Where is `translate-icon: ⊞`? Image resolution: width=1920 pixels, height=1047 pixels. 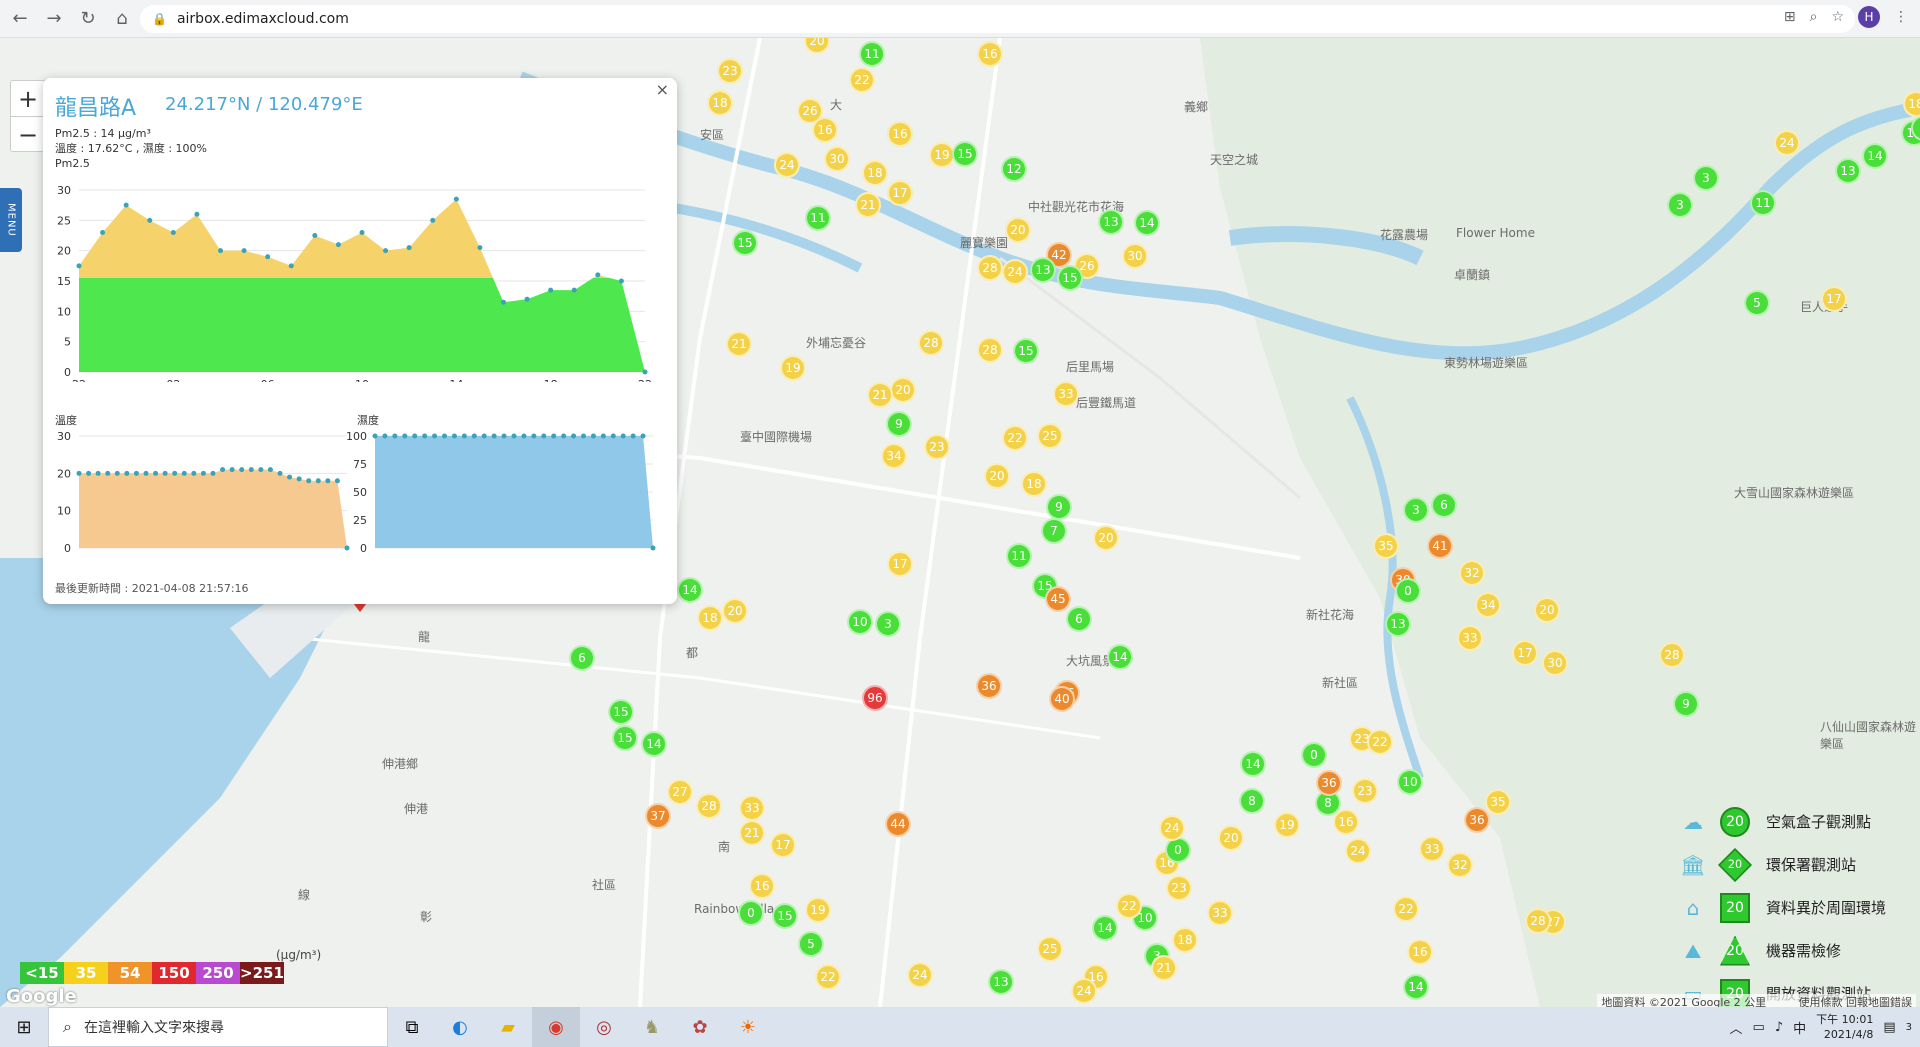 translate-icon: ⊞ is located at coordinates (1790, 17).